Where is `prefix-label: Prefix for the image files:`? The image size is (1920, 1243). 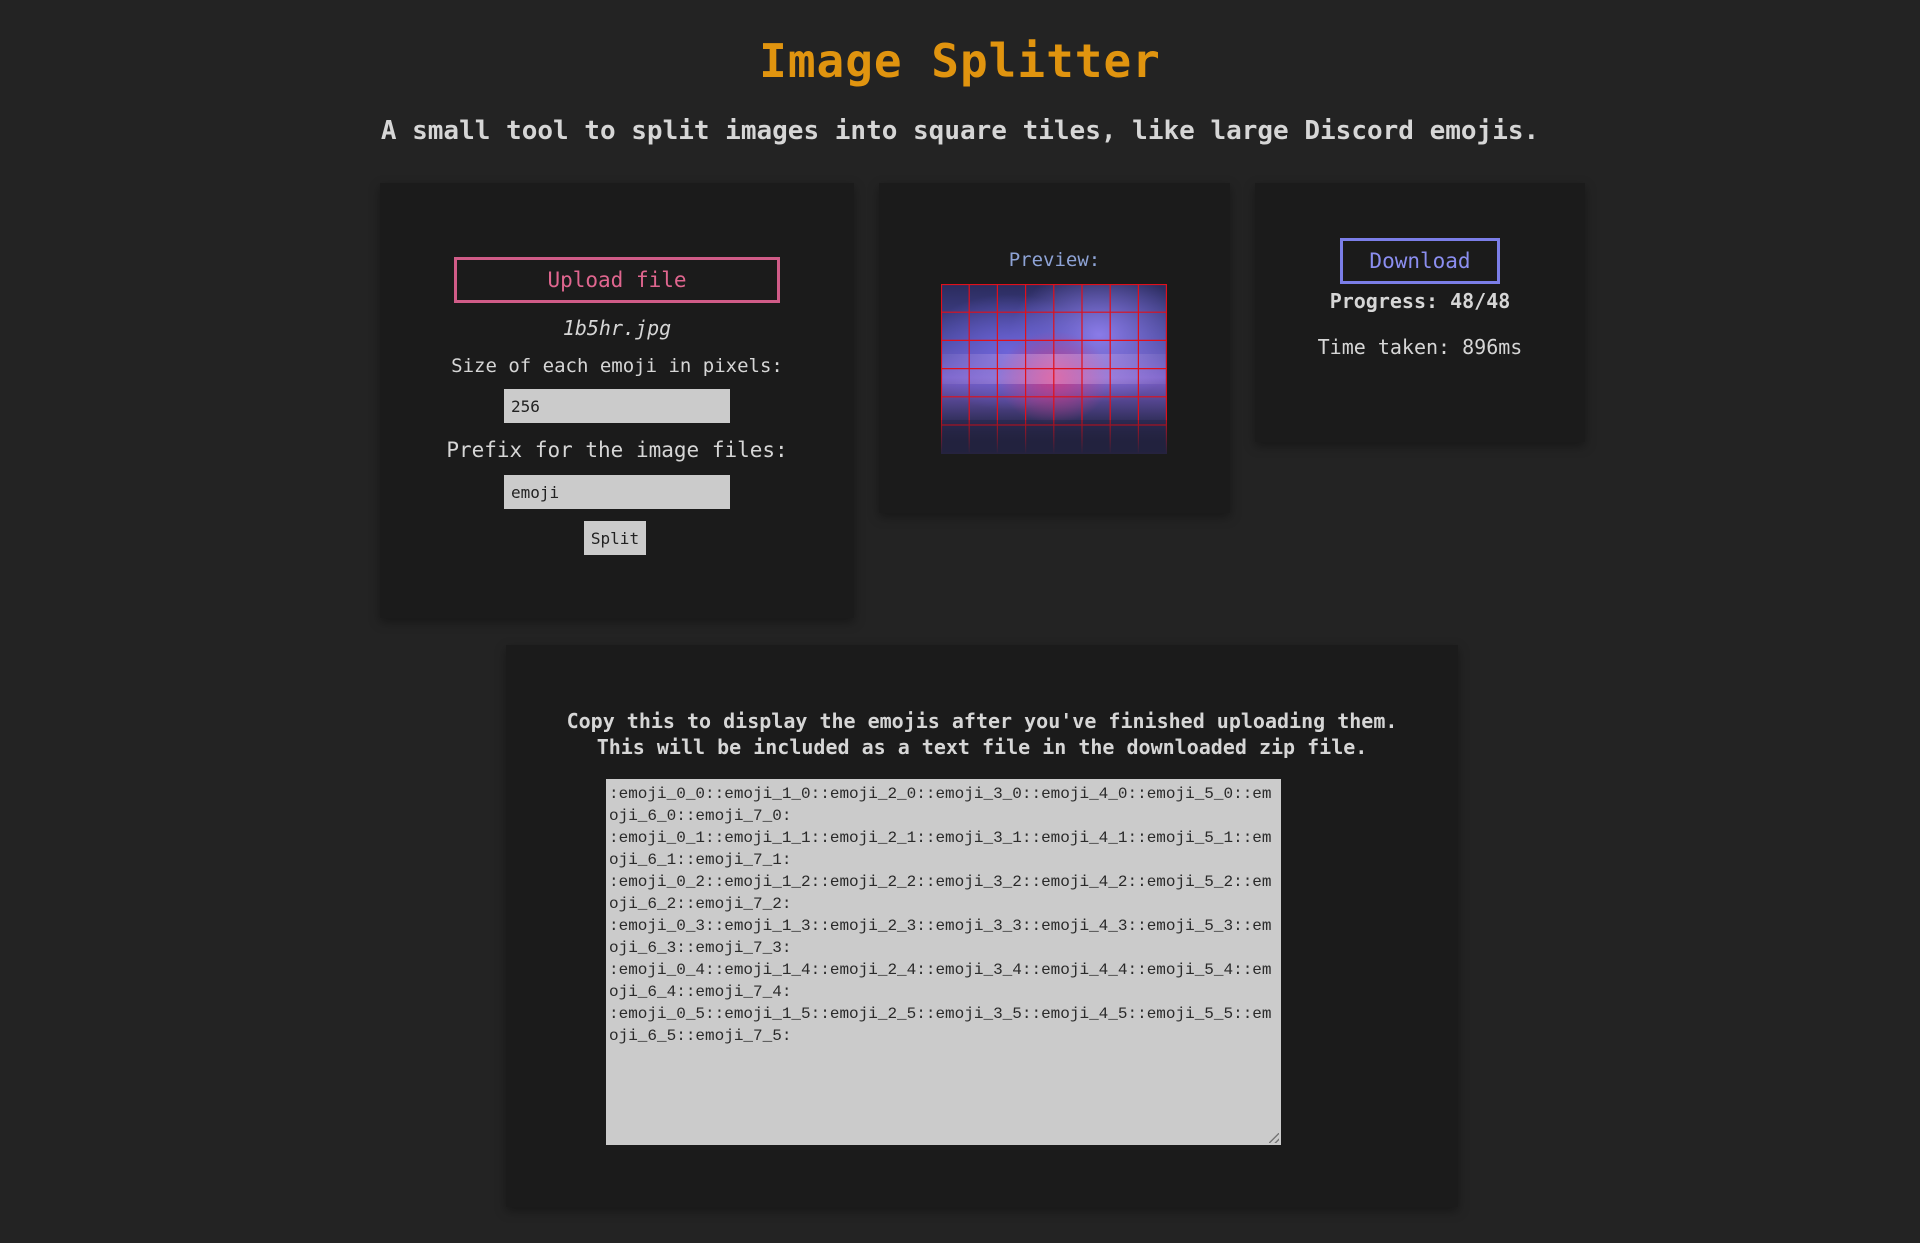 prefix-label: Prefix for the image files: is located at coordinates (617, 450).